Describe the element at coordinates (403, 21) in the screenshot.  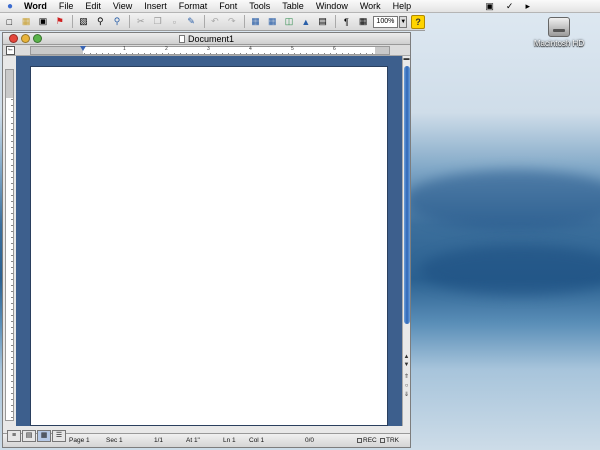
I see `zoom-dropdown-icon: ▼` at that location.